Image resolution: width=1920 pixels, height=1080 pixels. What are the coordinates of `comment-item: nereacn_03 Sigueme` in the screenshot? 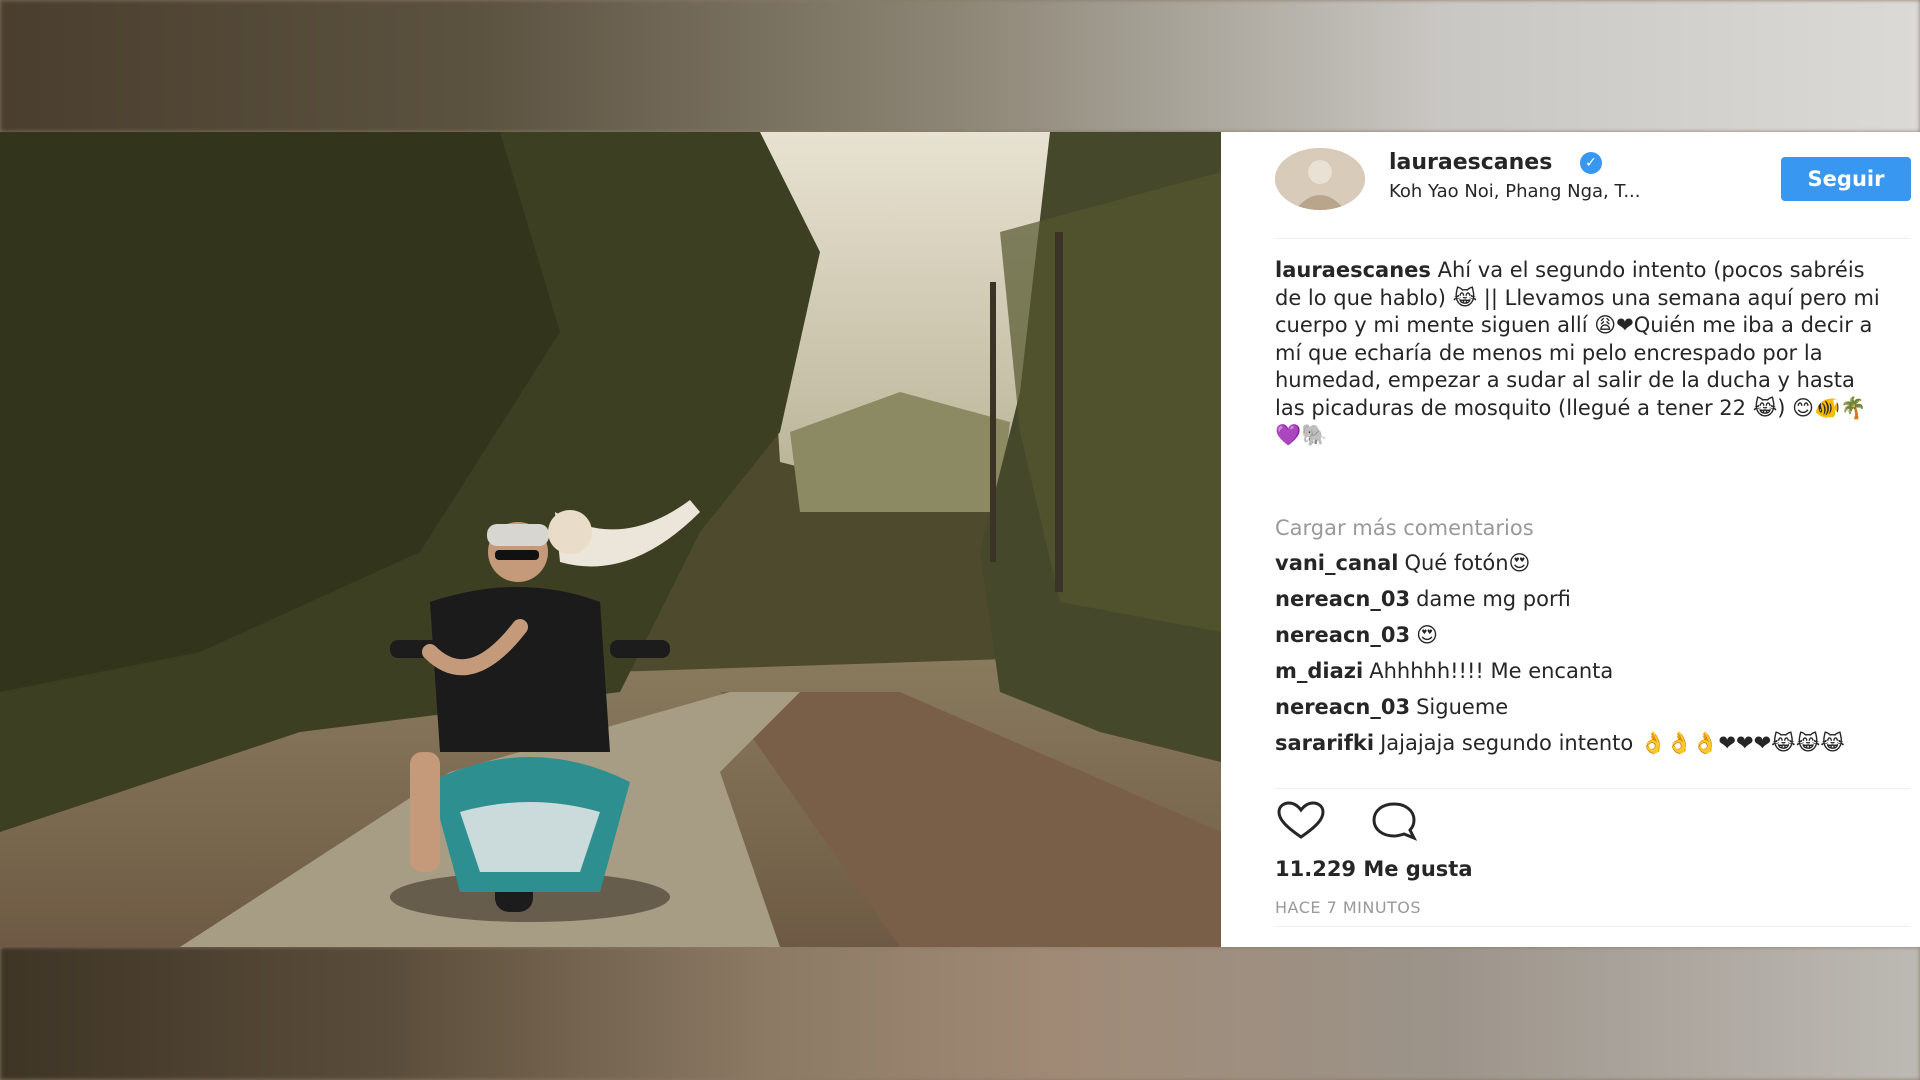 It's located at (1585, 707).